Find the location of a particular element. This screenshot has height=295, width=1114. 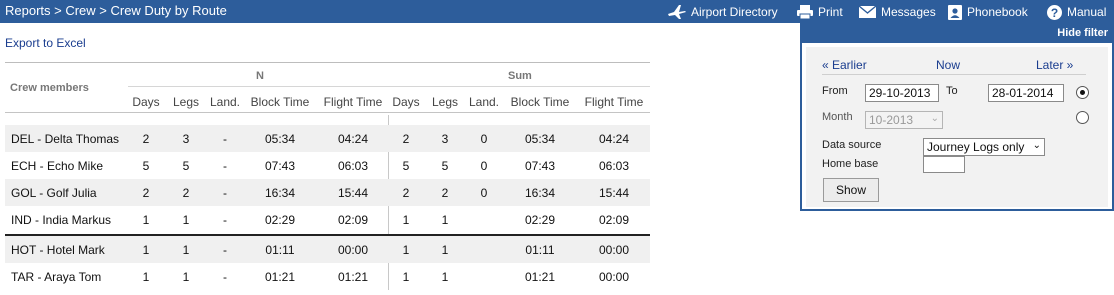

month-radio is located at coordinates (1082, 117).